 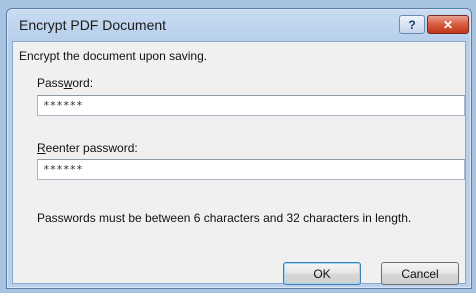 I want to click on ok-button: OK, so click(x=322, y=273).